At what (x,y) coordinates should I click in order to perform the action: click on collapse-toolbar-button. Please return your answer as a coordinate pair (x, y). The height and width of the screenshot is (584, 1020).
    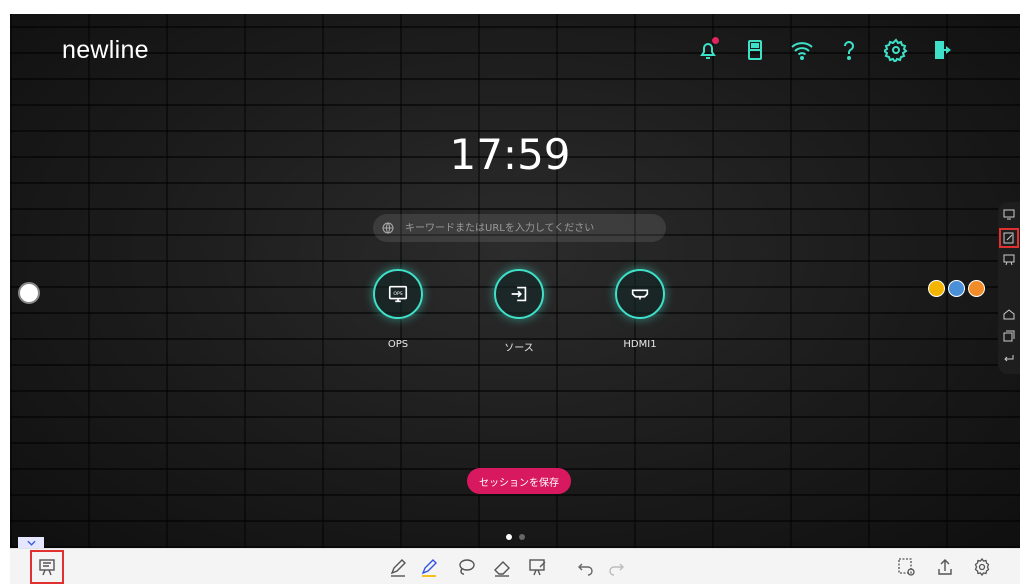
    Looking at the image, I should click on (31, 542).